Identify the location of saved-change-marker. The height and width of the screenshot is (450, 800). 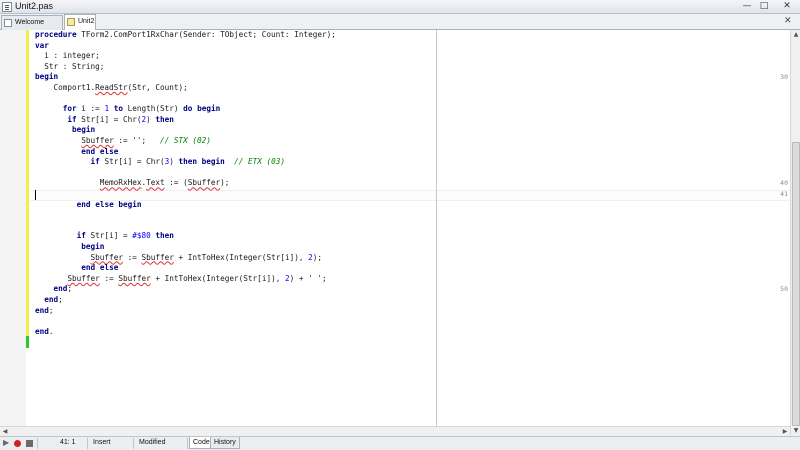
(27, 342).